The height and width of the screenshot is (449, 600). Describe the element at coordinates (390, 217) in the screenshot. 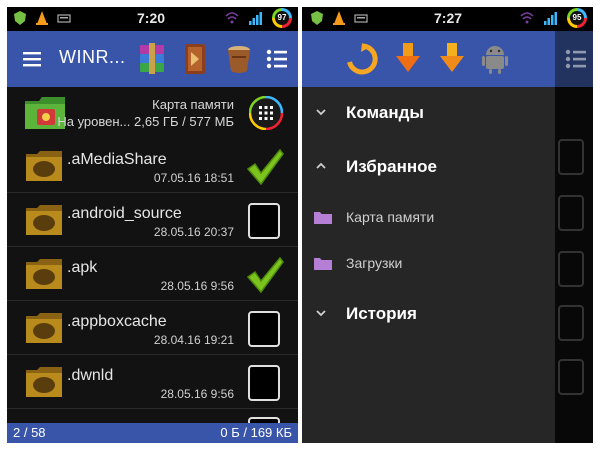

I see `favorite-label: Карта памяти` at that location.